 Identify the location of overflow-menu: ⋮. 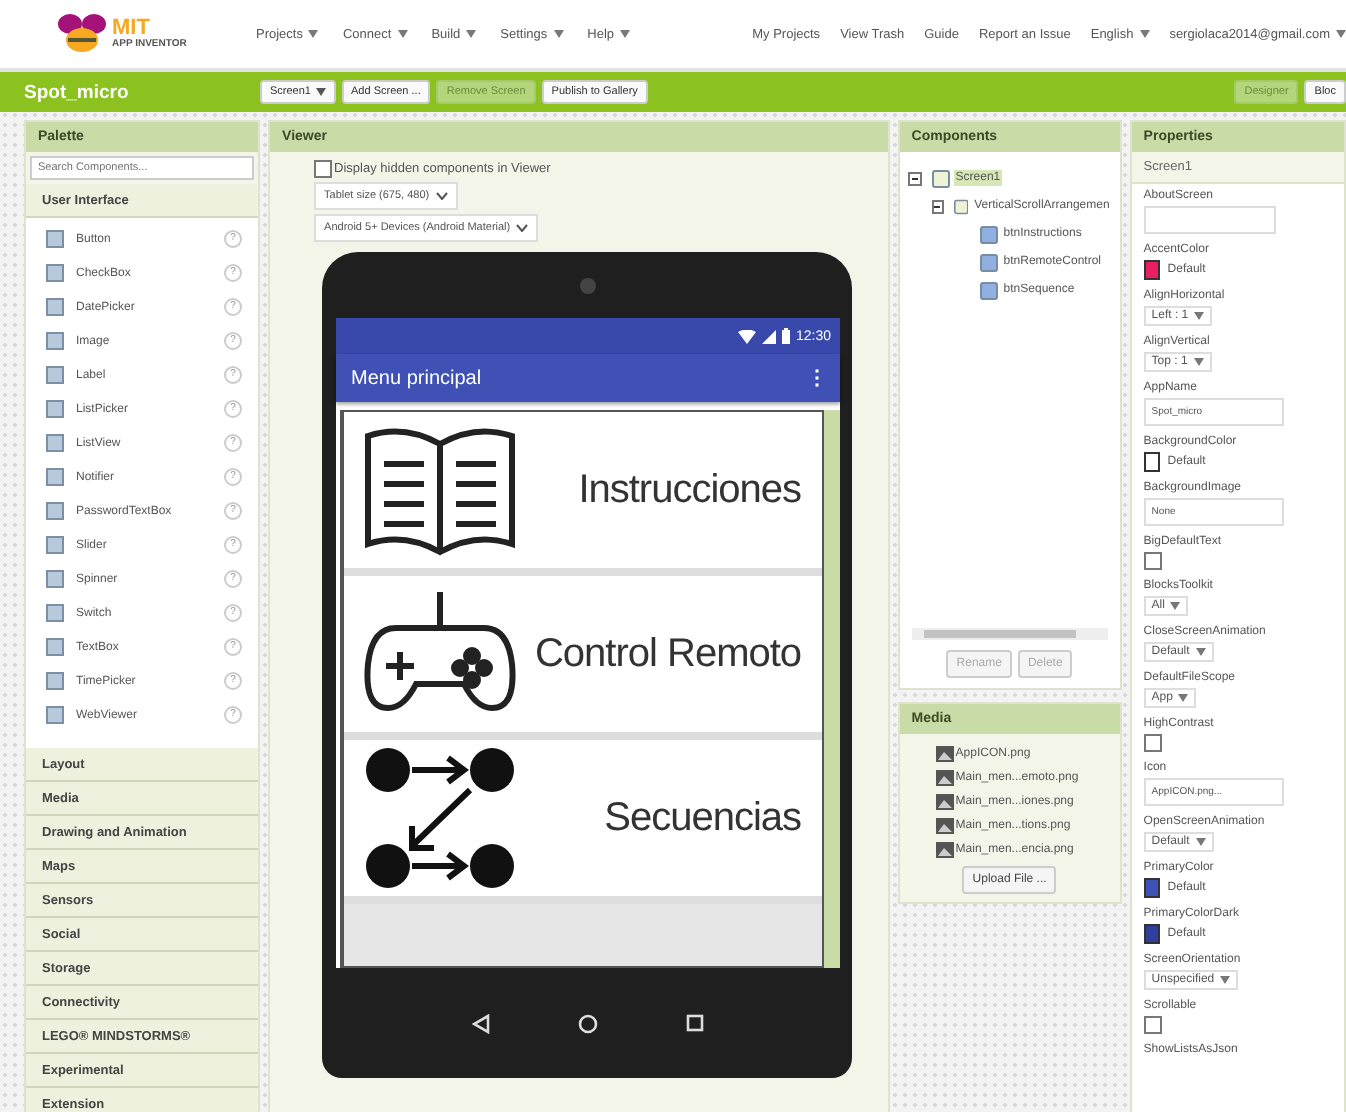
(817, 378).